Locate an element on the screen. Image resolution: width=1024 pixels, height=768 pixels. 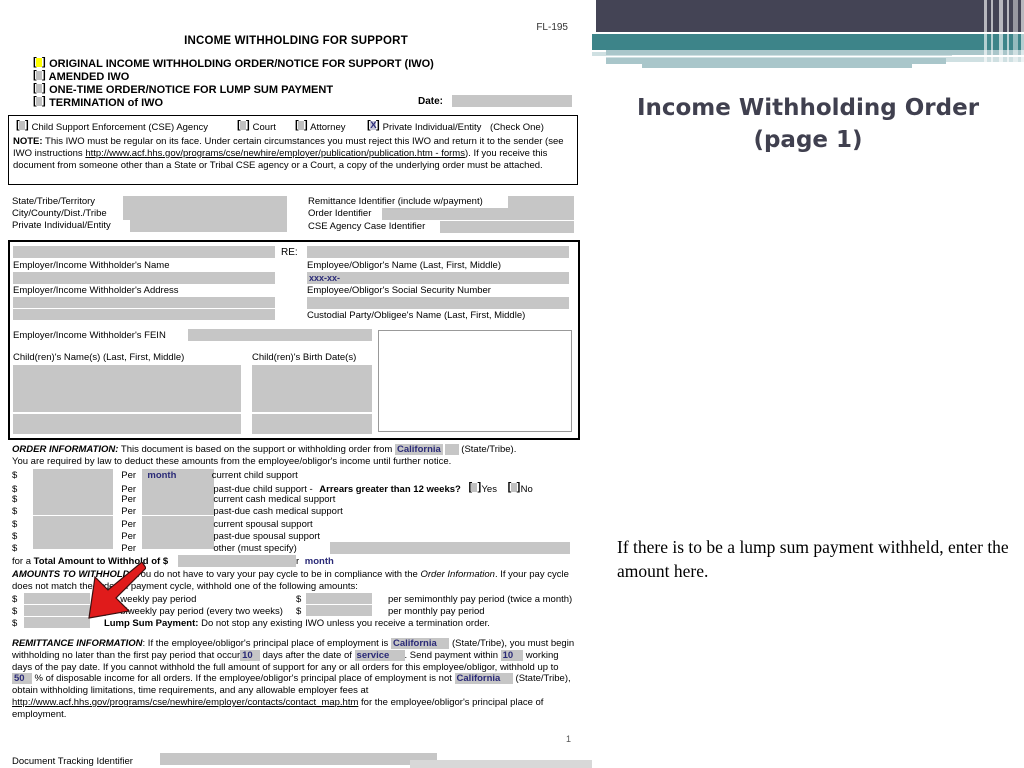
children-dob-field-block is located at coordinates (312, 388).